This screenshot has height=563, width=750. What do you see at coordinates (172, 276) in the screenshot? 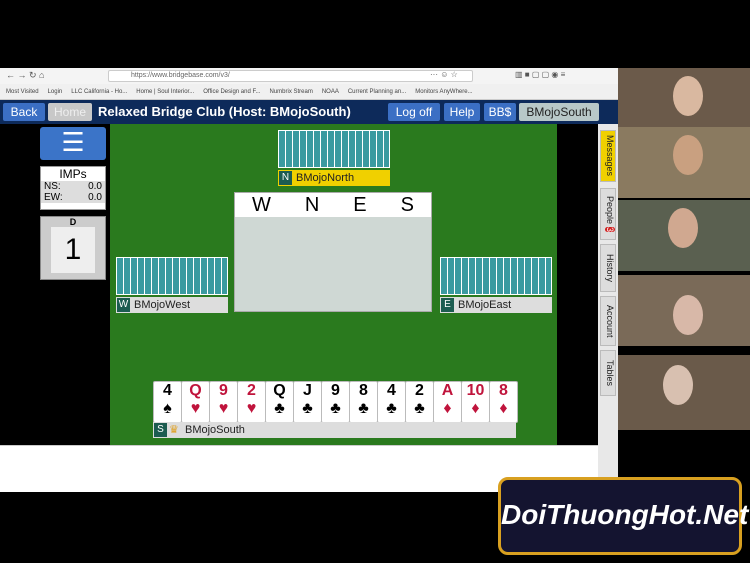
I see `west-hand` at bounding box center [172, 276].